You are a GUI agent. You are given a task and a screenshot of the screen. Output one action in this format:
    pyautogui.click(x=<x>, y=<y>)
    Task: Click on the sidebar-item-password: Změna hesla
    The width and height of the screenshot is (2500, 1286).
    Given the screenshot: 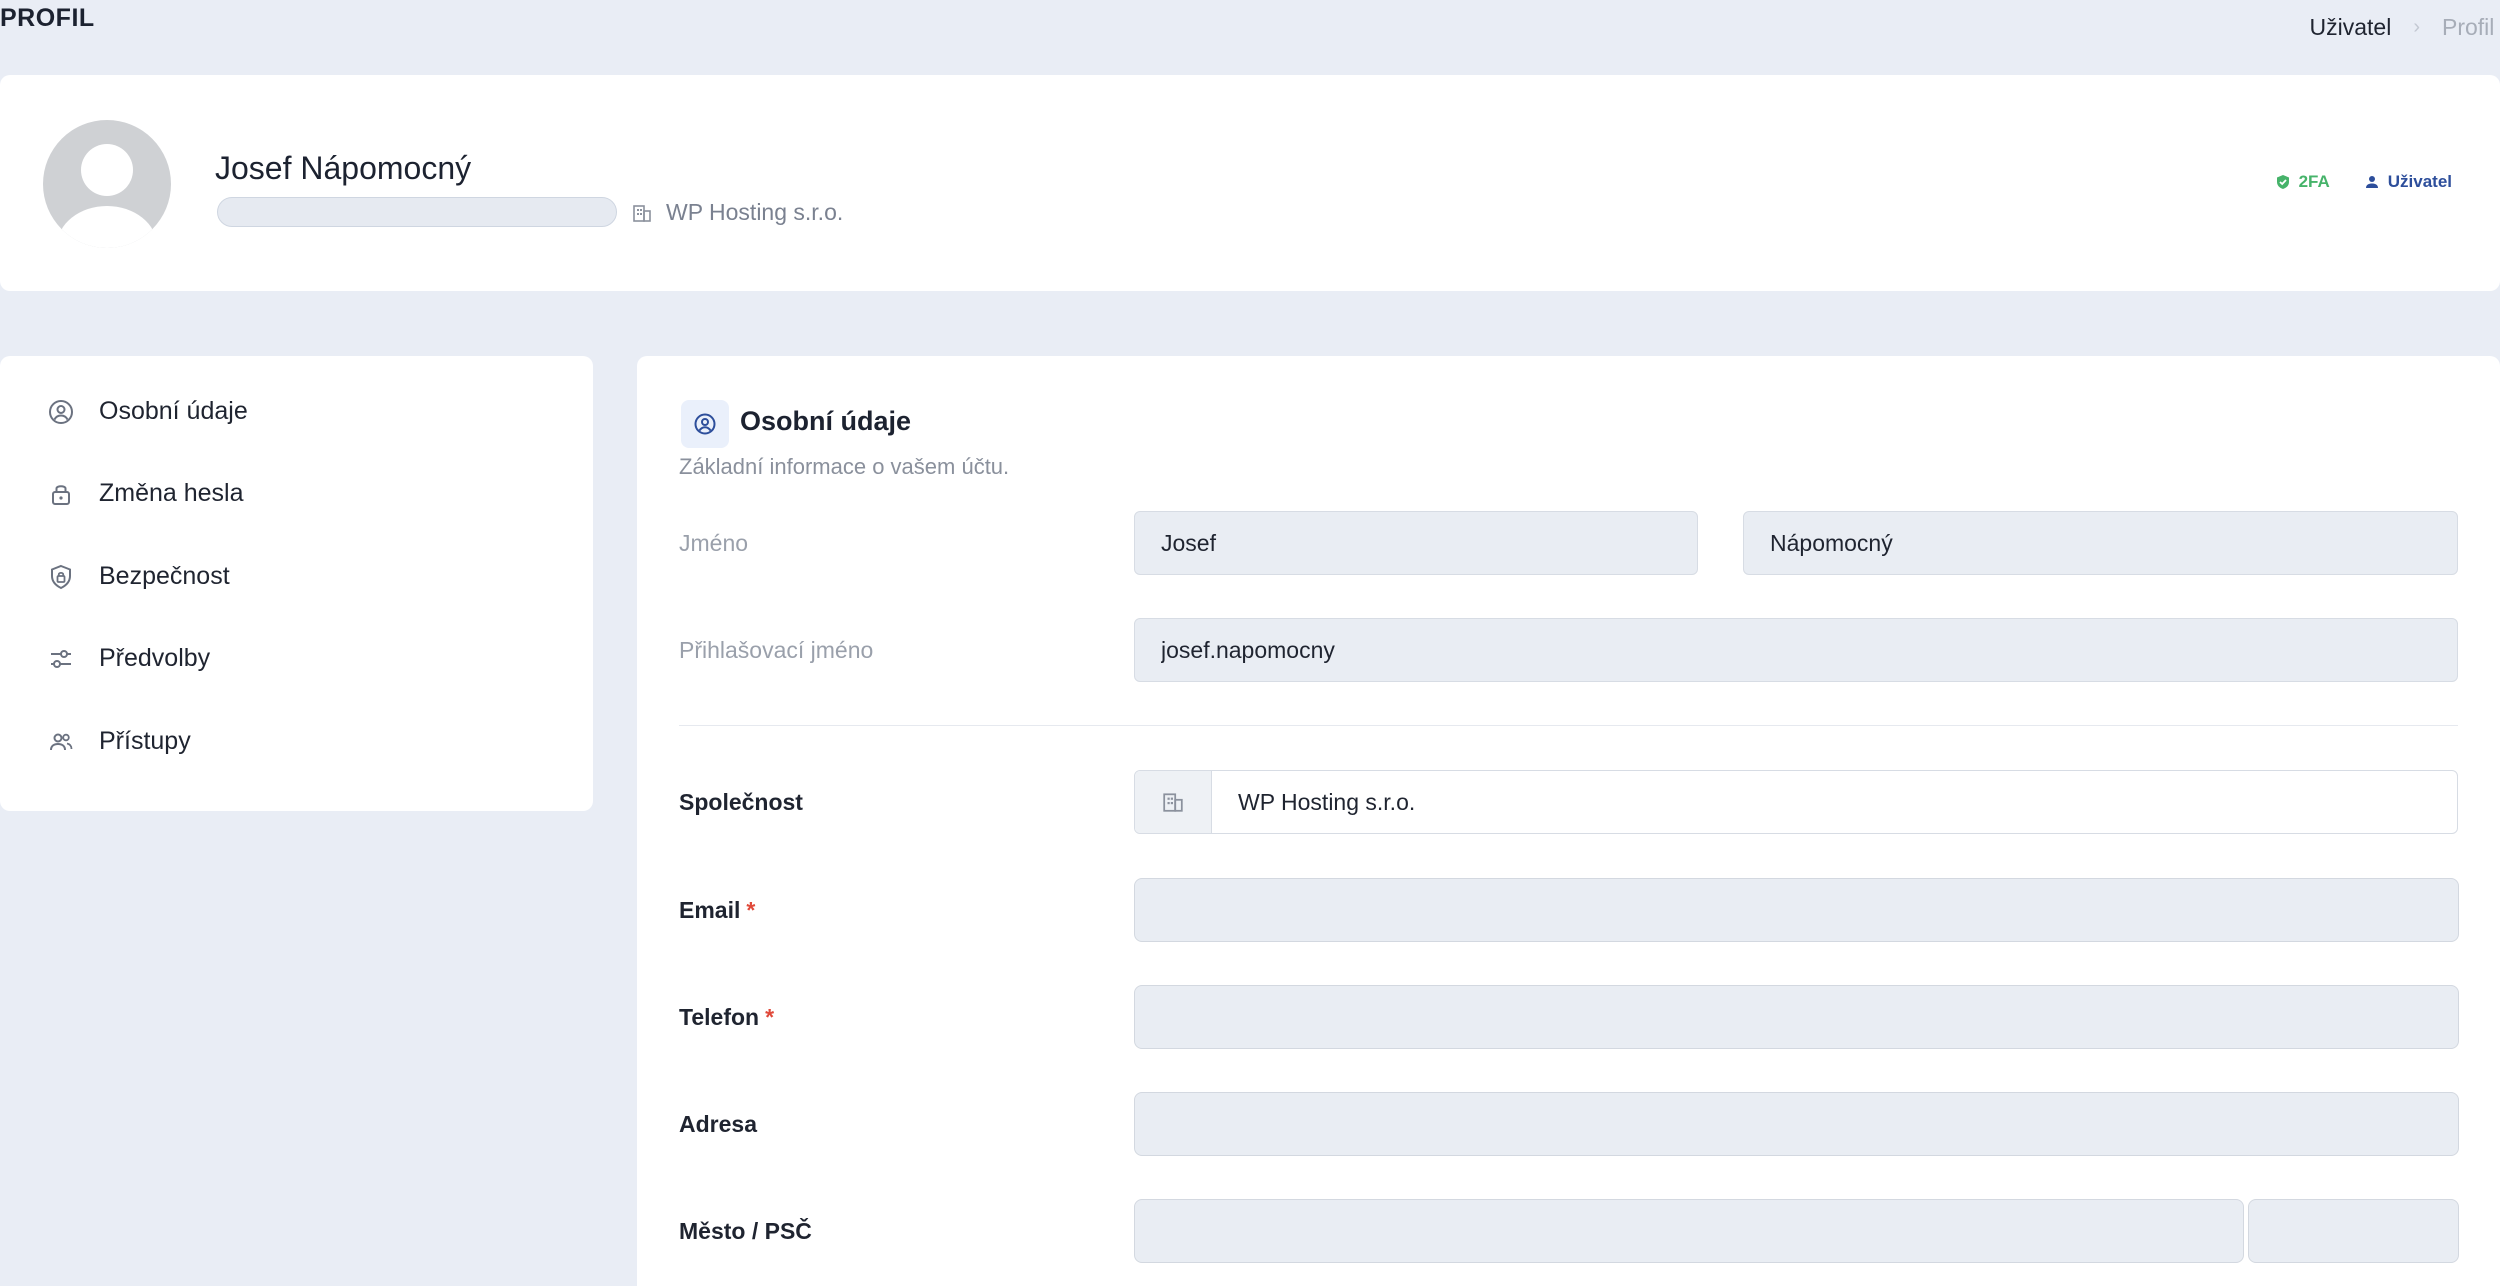 What is the action you would take?
    pyautogui.click(x=145, y=493)
    